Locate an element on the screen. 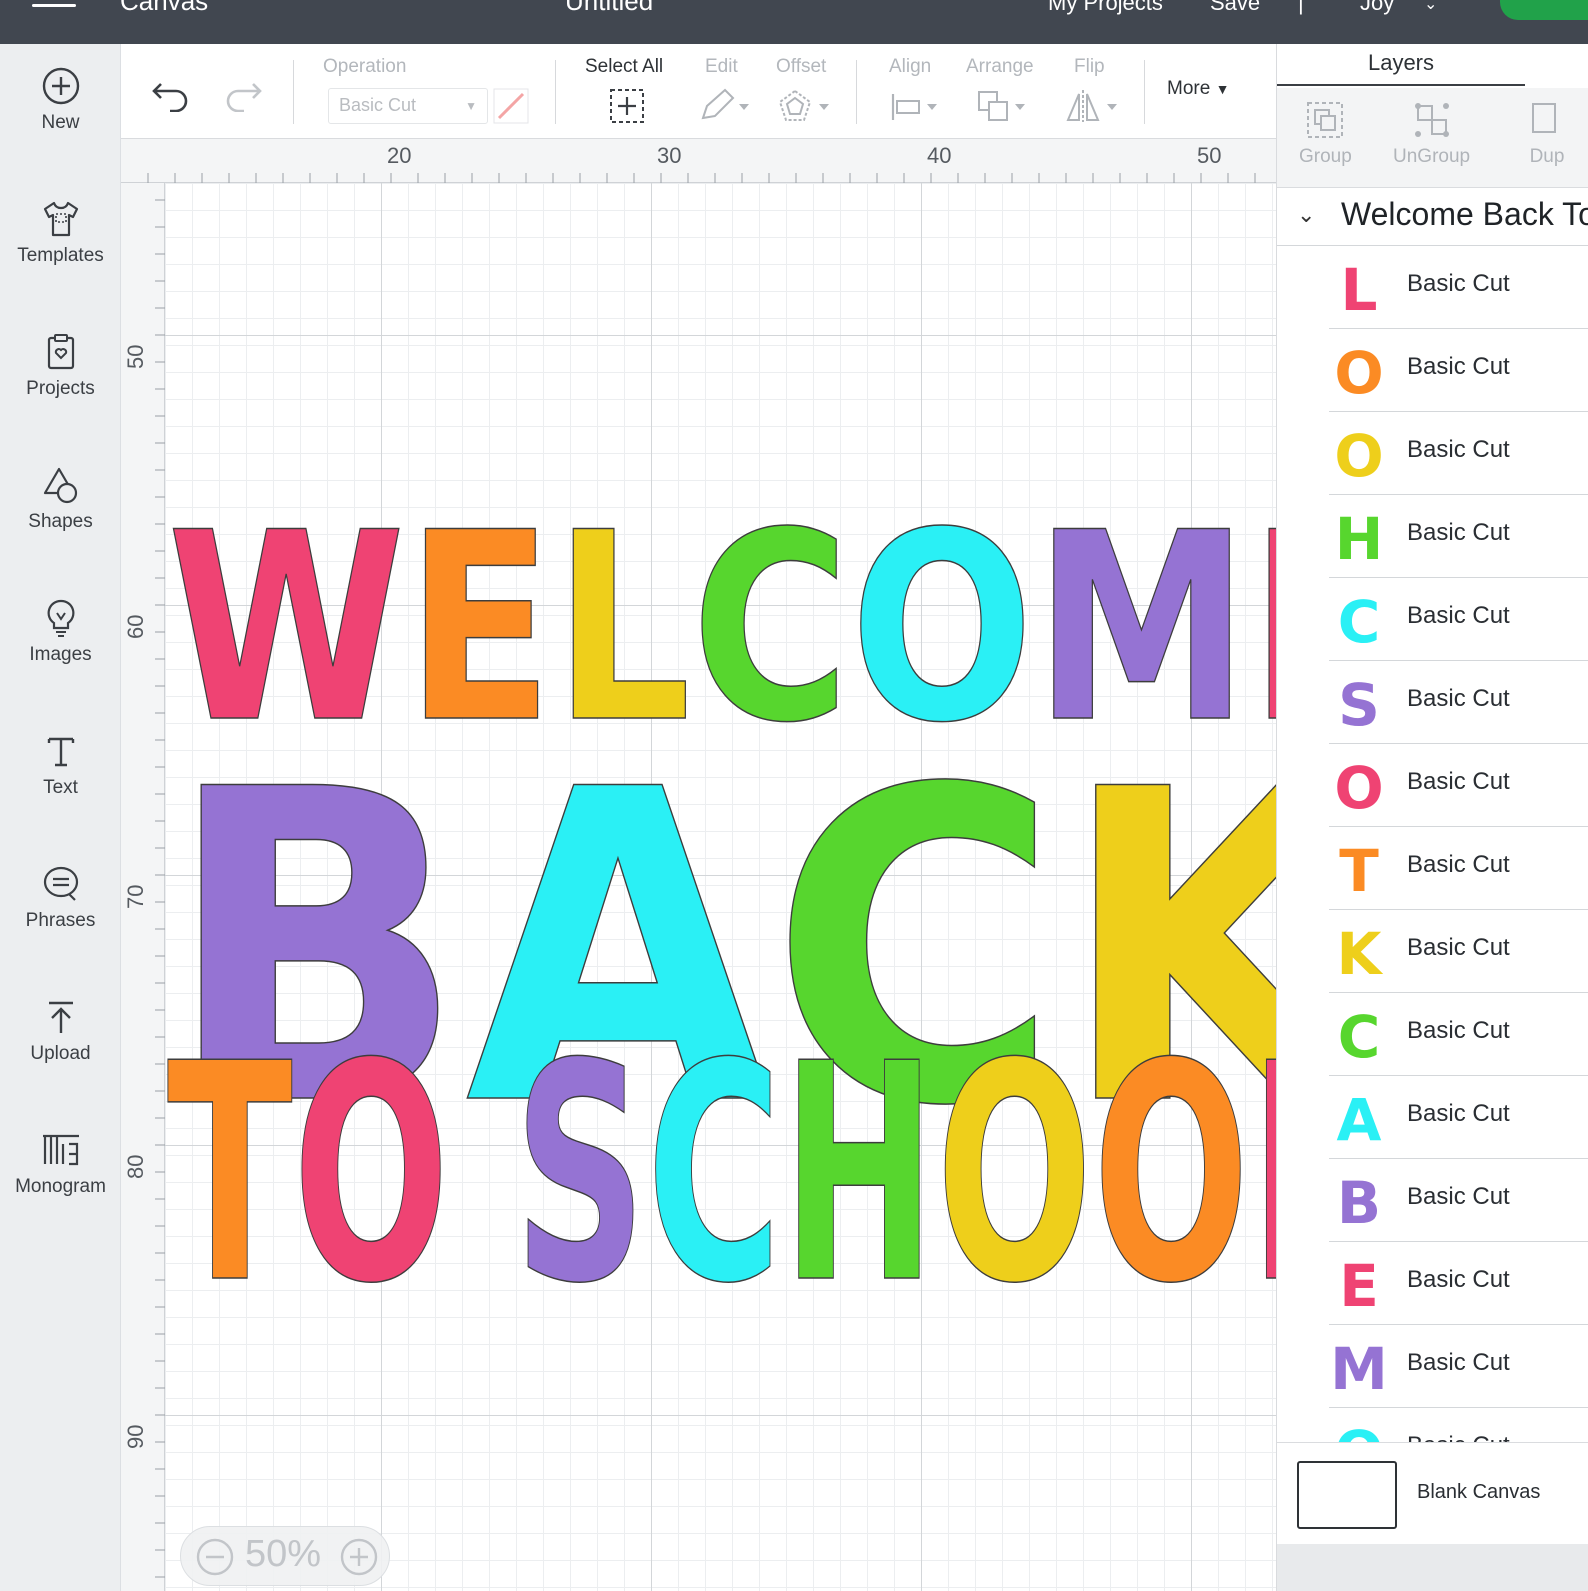 Image resolution: width=1588 pixels, height=1591 pixels. layer-thumbnail: K is located at coordinates (1360, 952).